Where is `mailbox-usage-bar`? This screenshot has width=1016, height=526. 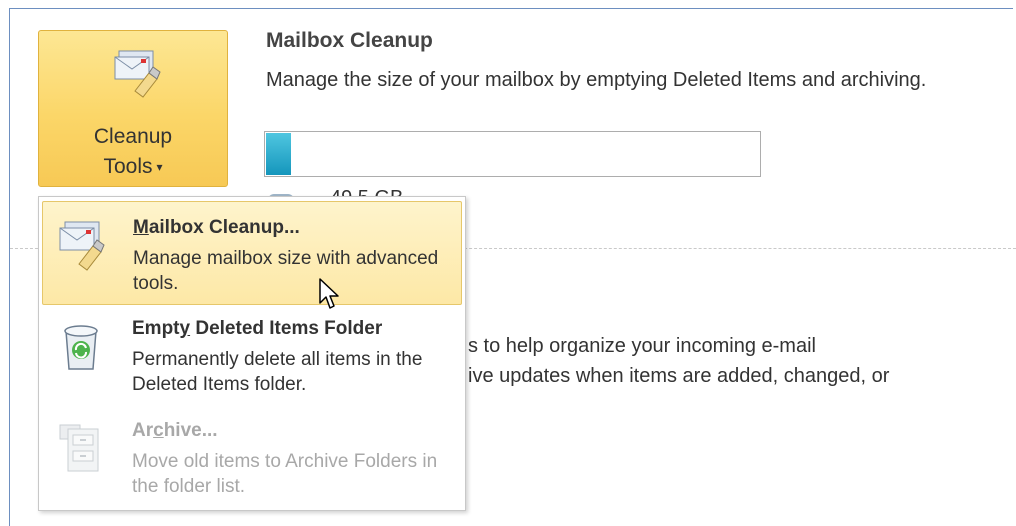 mailbox-usage-bar is located at coordinates (512, 154).